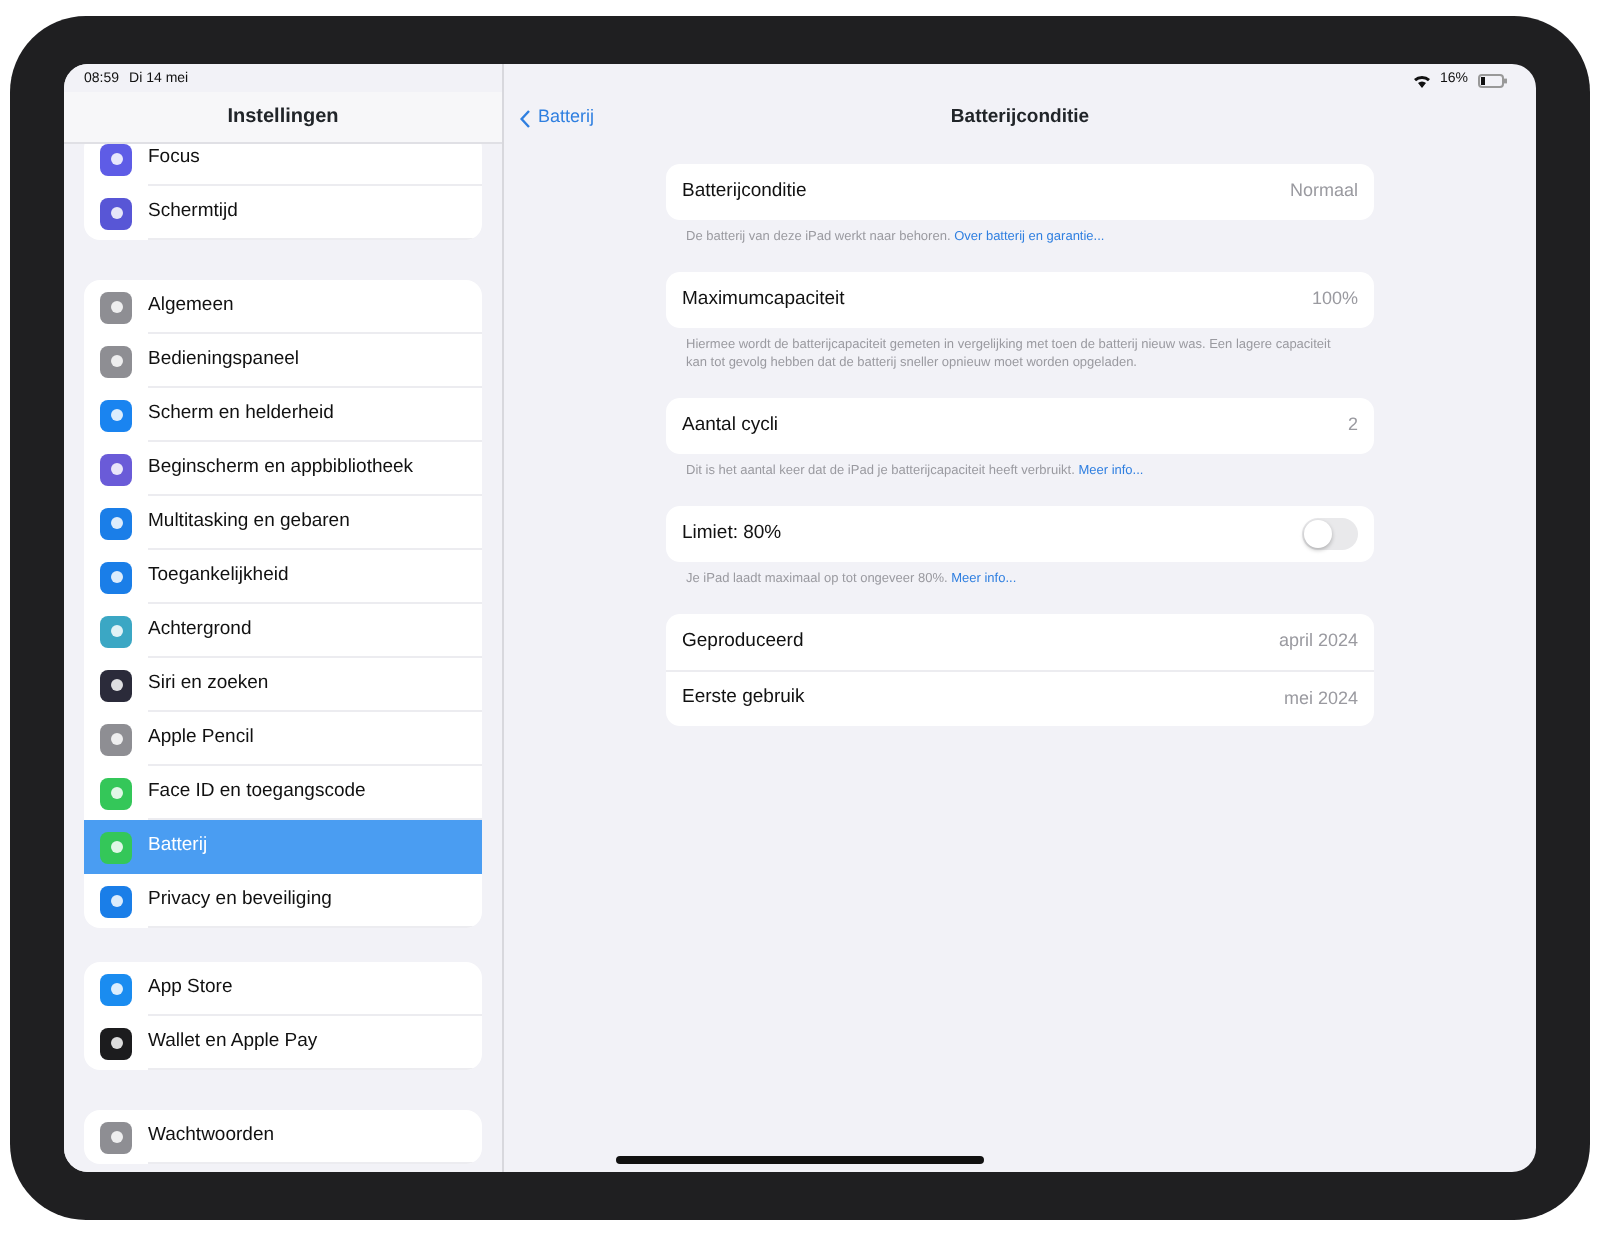 Image resolution: width=1600 pixels, height=1238 pixels. I want to click on sidebar-item: Siri en zoeken, so click(283, 685).